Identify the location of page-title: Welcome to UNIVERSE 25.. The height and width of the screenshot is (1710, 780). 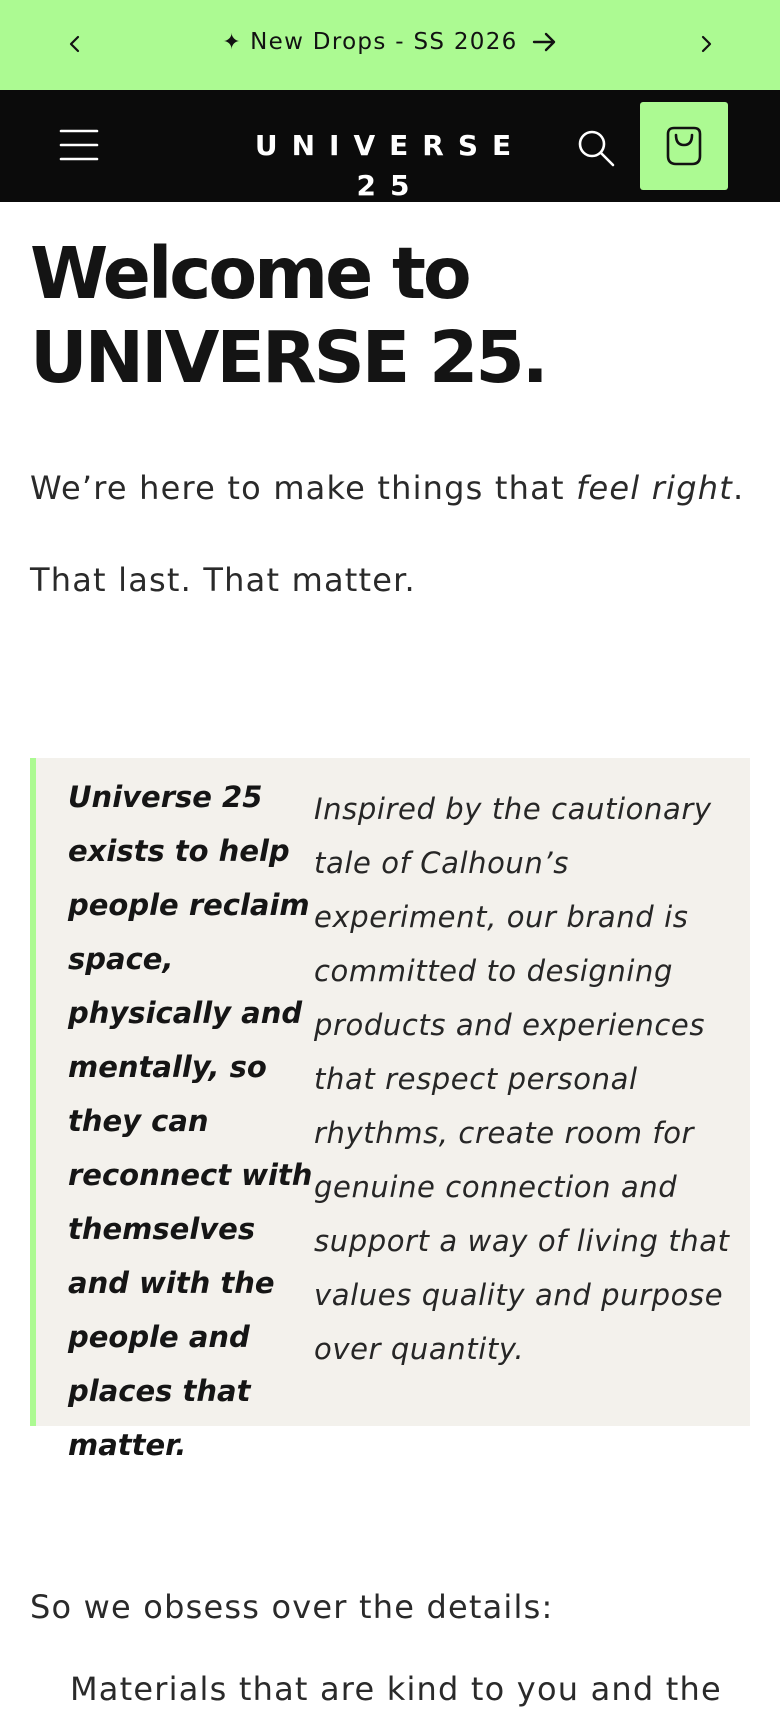
(390, 316).